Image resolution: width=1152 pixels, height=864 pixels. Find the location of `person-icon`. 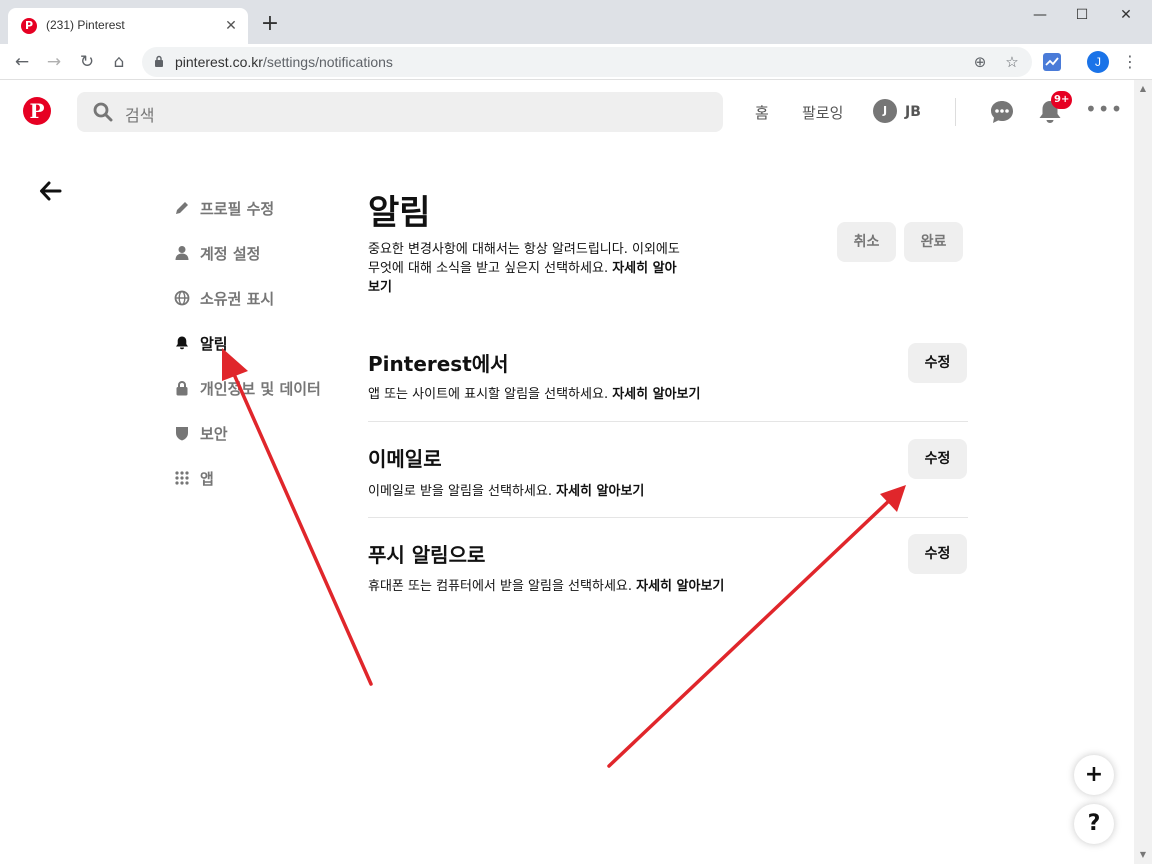

person-icon is located at coordinates (182, 253).